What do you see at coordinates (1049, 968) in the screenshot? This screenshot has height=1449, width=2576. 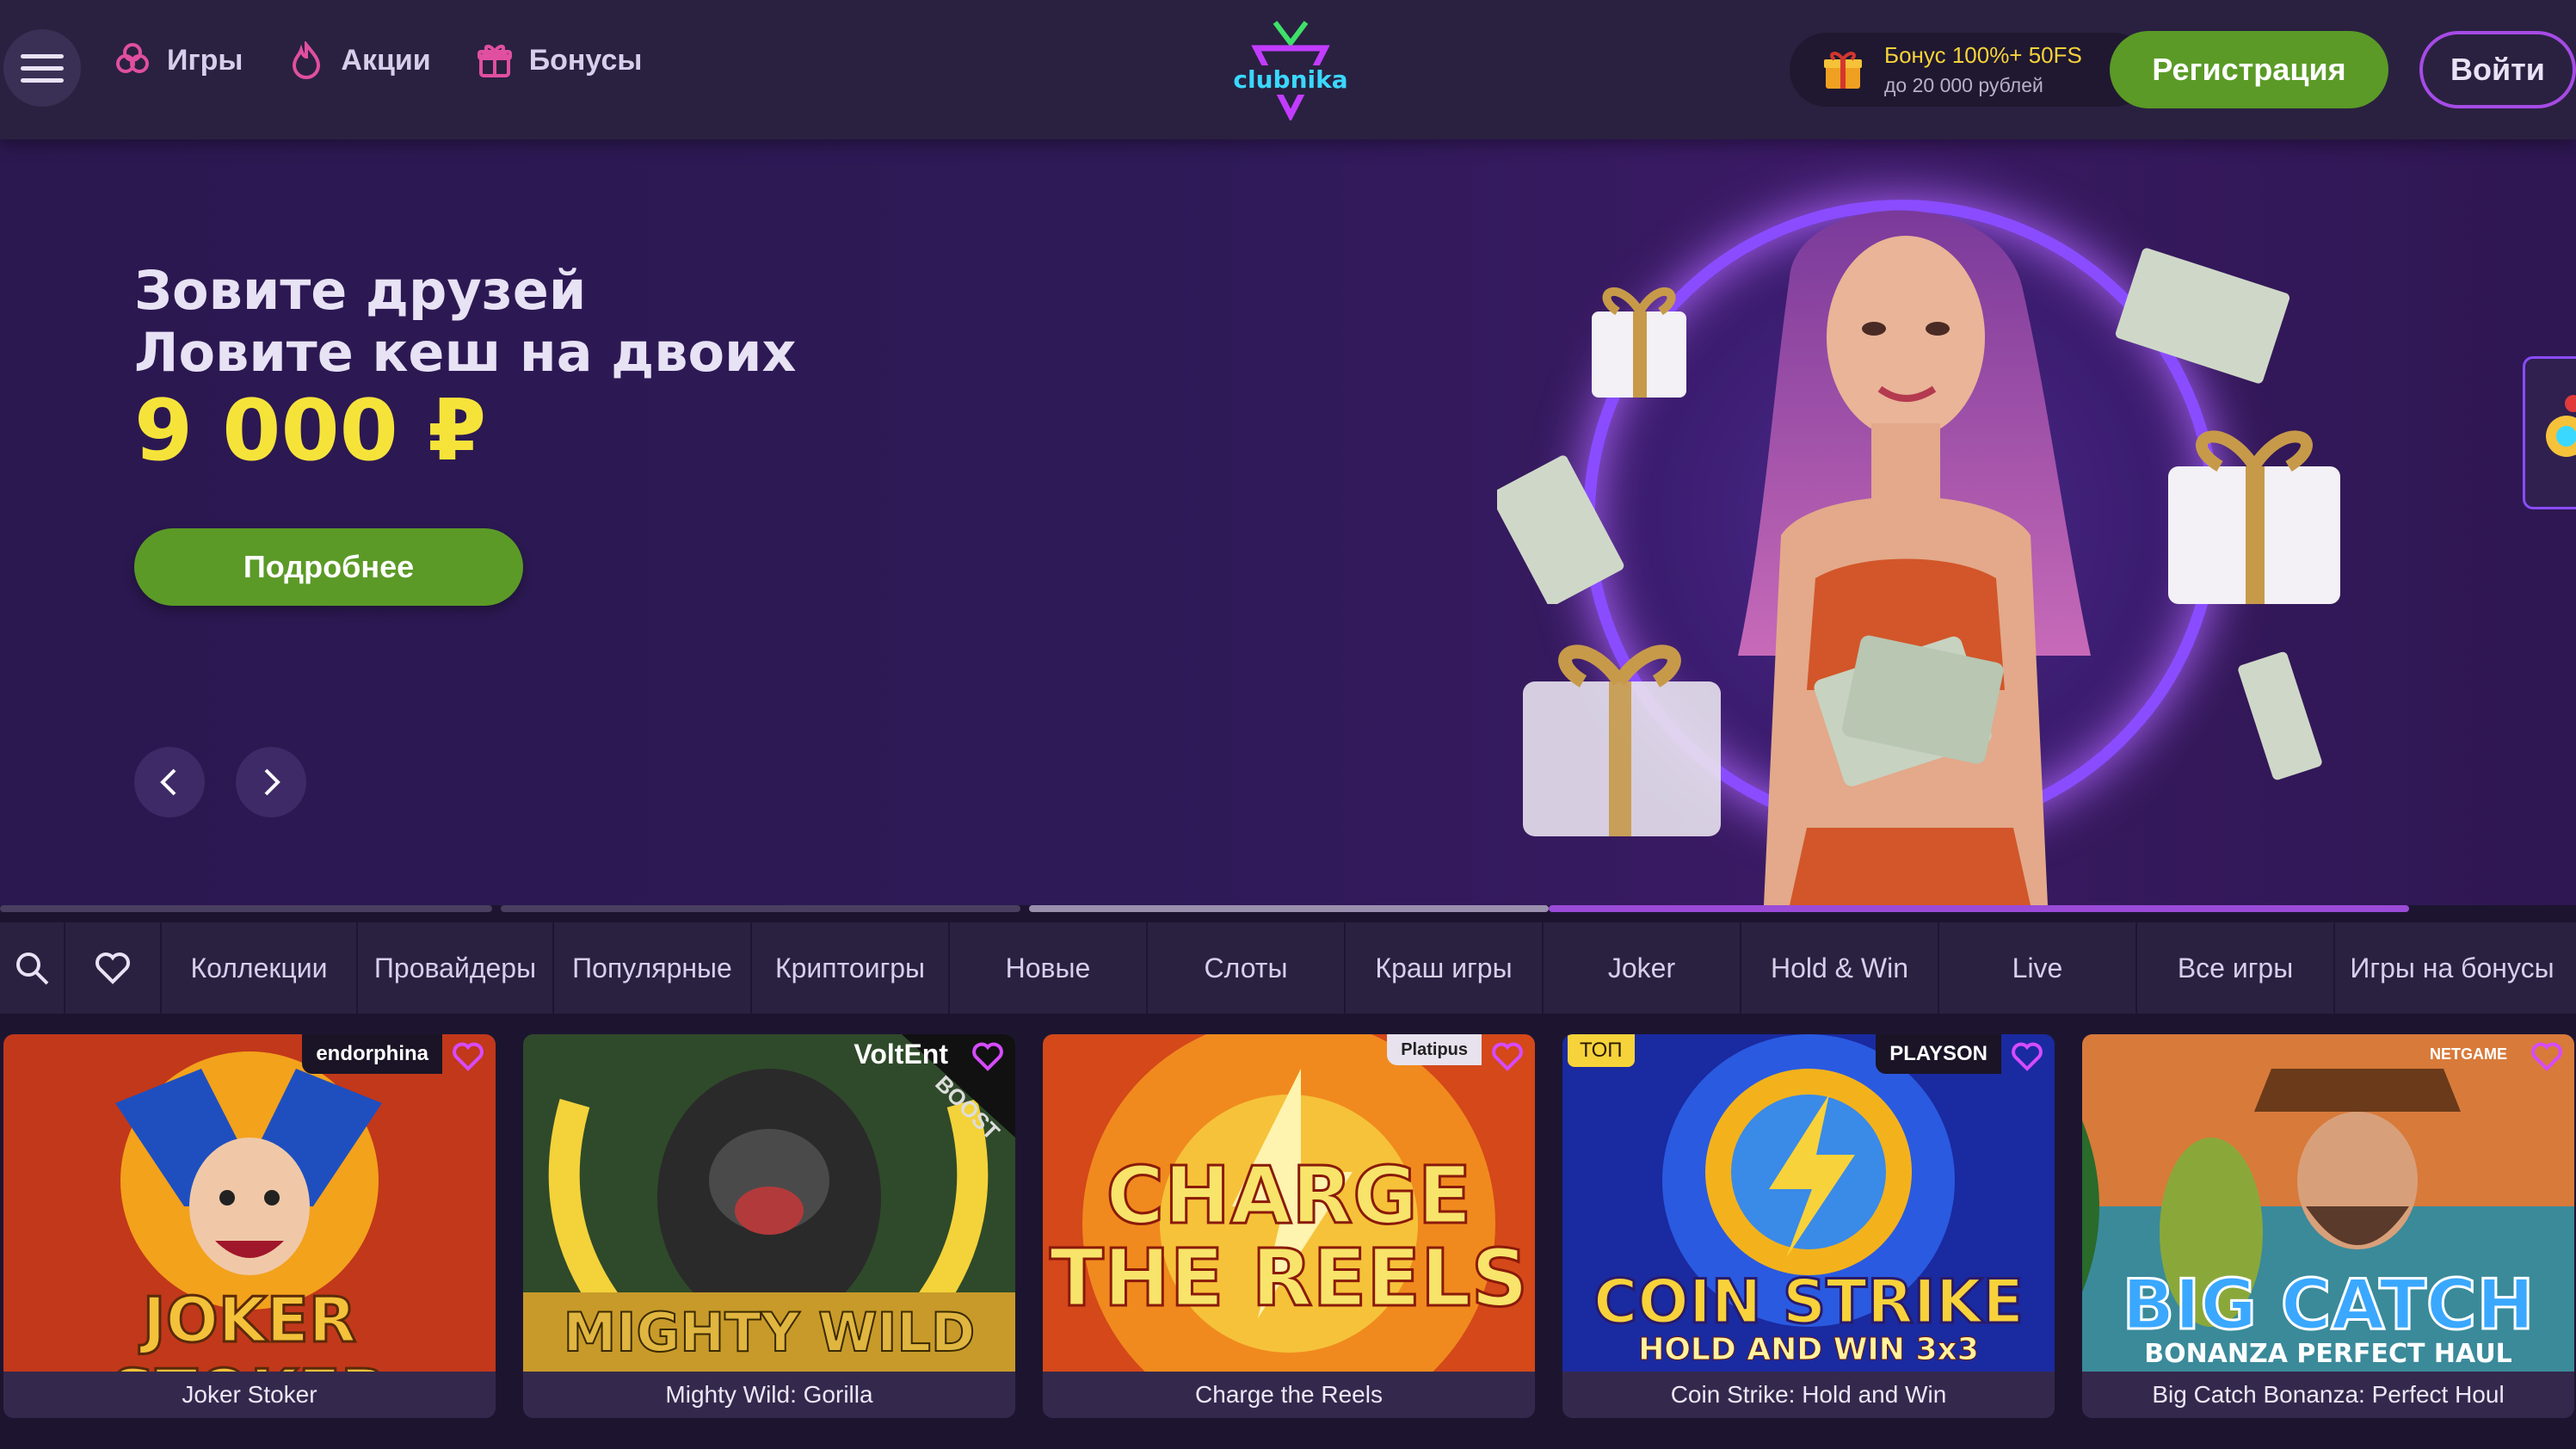 I see `category-new: Новые` at bounding box center [1049, 968].